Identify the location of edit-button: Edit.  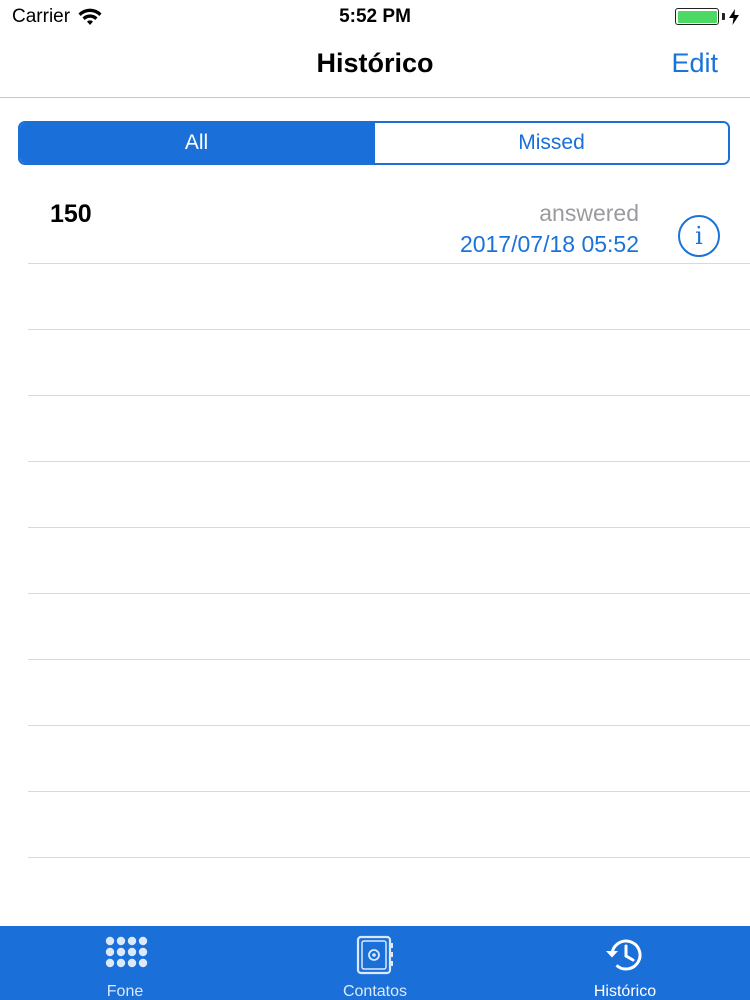
(694, 63).